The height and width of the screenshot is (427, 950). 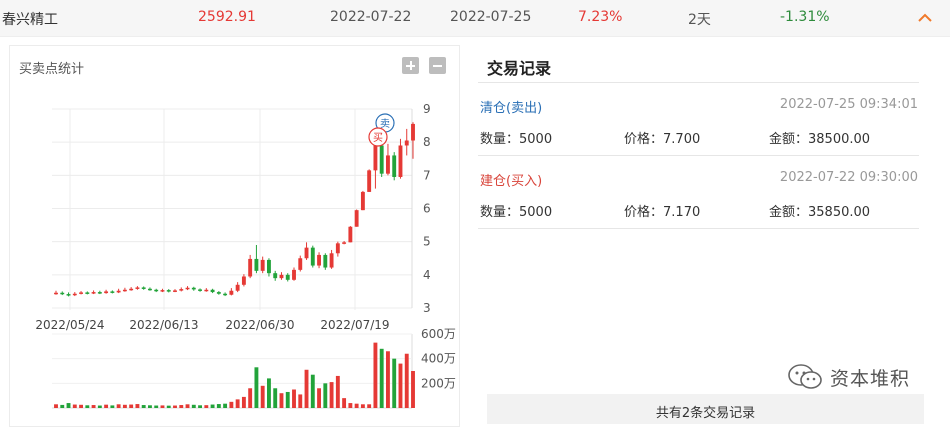 What do you see at coordinates (600, 17) in the screenshot?
I see `percent-value: 7.23%` at bounding box center [600, 17].